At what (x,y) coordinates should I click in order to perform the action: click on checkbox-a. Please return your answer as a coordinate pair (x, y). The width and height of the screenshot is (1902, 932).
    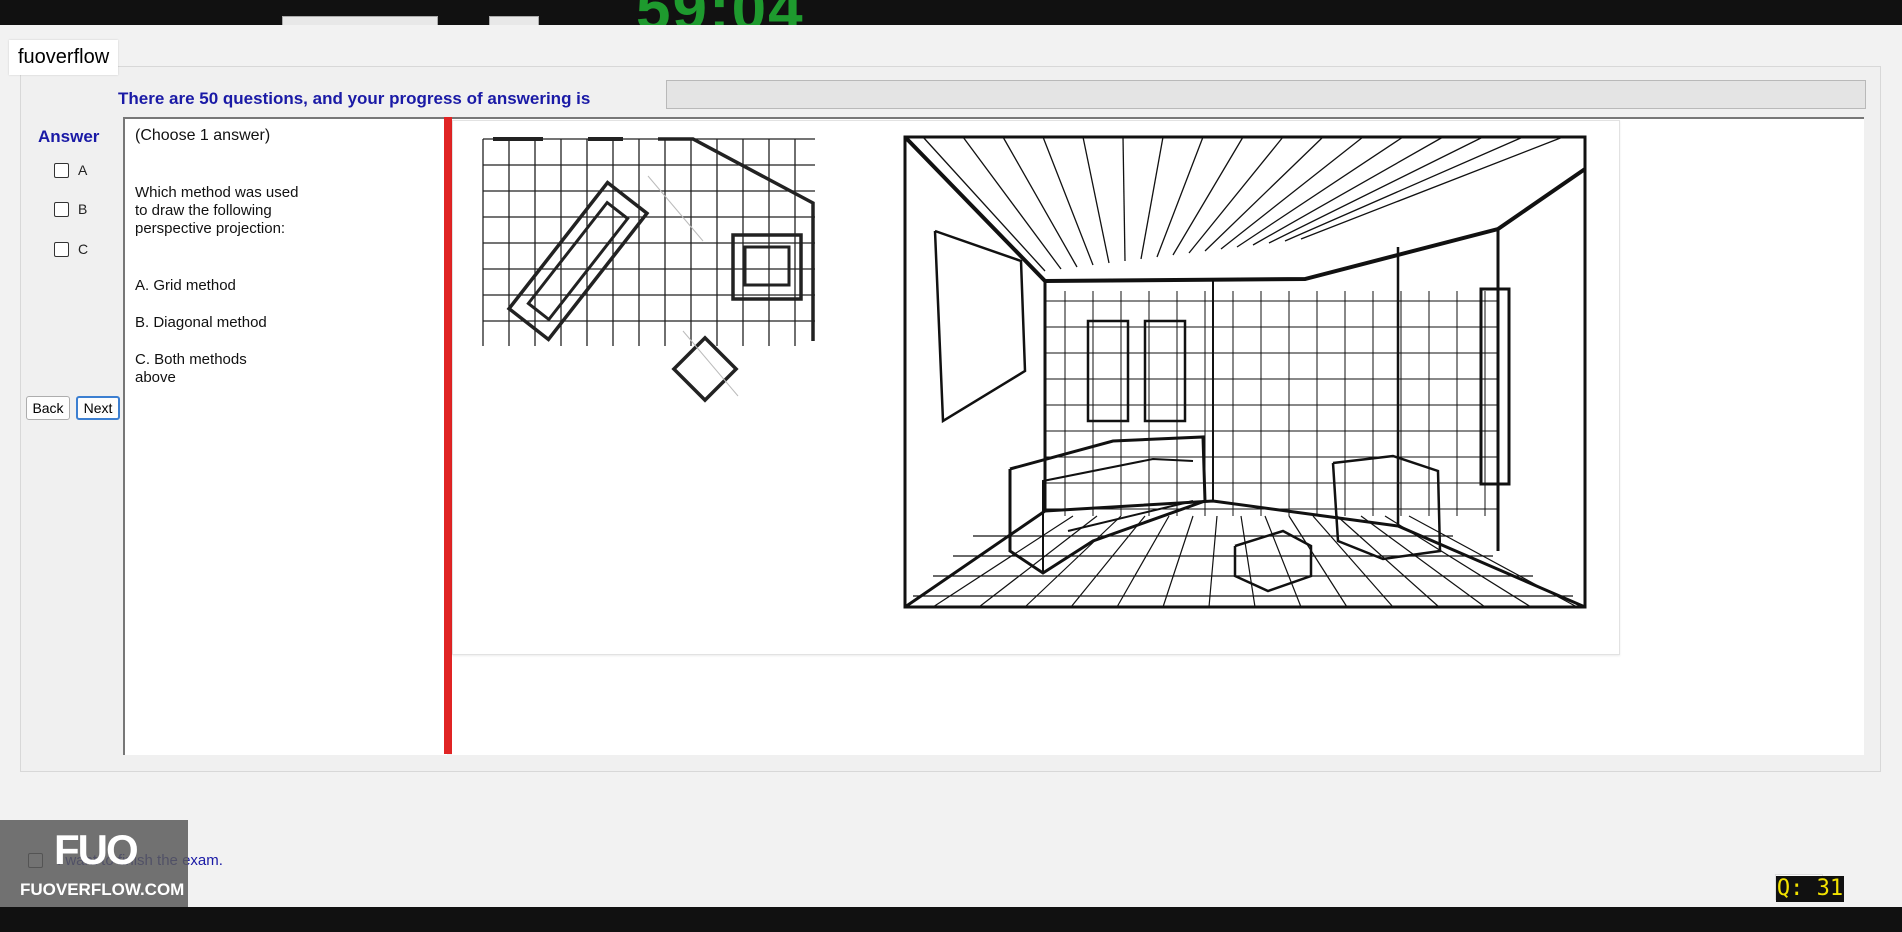
    Looking at the image, I should click on (61, 170).